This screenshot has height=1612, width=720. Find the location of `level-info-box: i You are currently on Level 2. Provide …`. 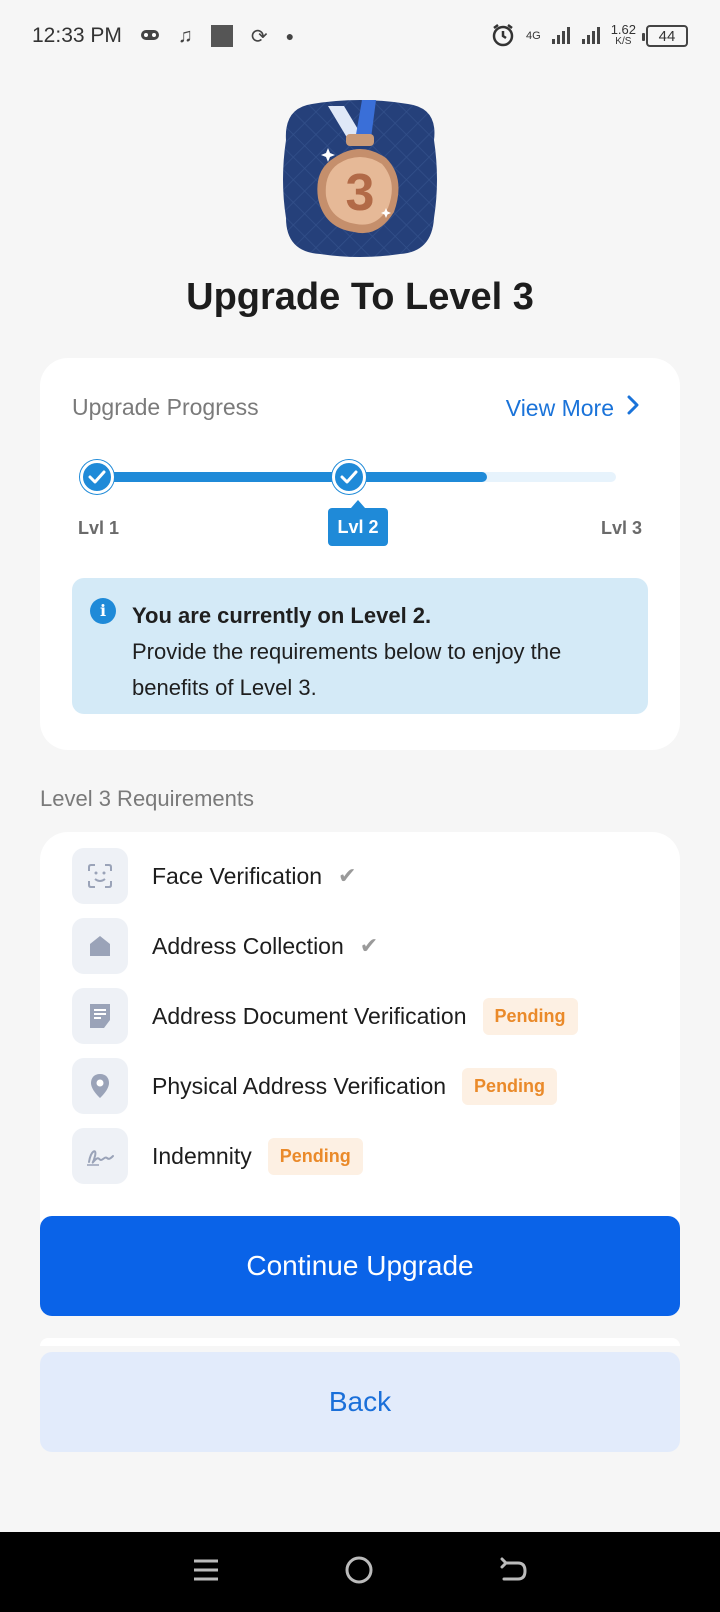

level-info-box: i You are currently on Level 2. Provide … is located at coordinates (360, 646).